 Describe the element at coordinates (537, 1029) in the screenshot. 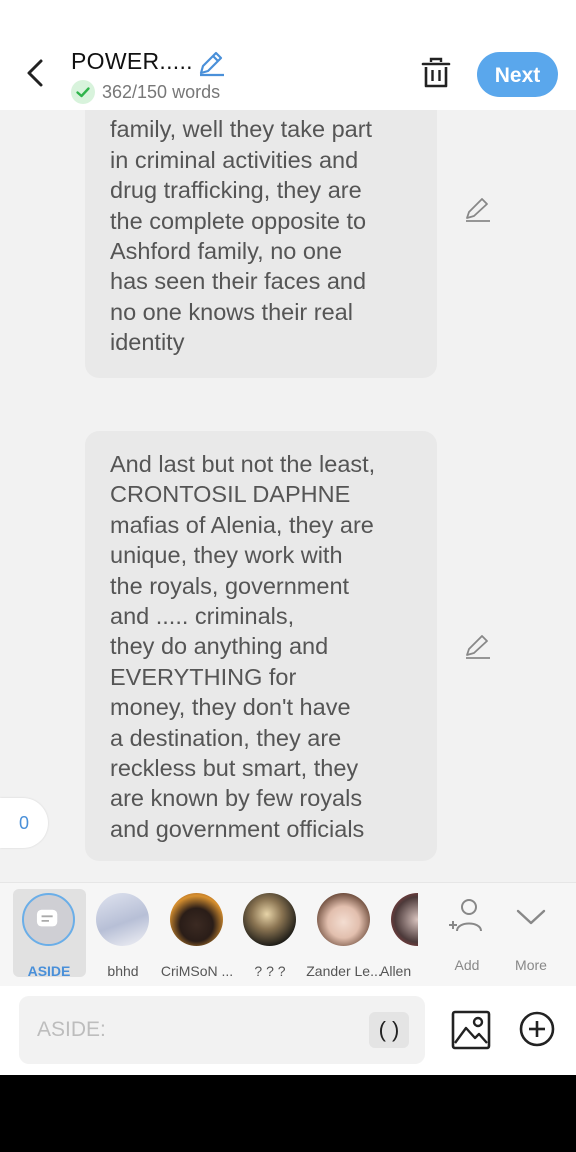

I see `plus-circle-icon` at that location.